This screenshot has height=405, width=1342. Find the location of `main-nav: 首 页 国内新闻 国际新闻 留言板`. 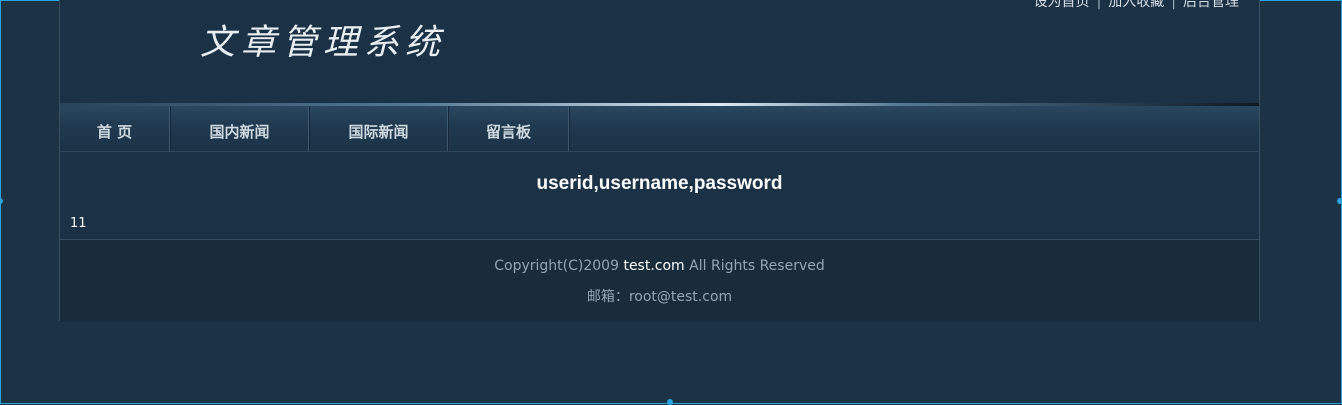

main-nav: 首 页 国内新闻 国际新闻 留言板 is located at coordinates (659, 127).